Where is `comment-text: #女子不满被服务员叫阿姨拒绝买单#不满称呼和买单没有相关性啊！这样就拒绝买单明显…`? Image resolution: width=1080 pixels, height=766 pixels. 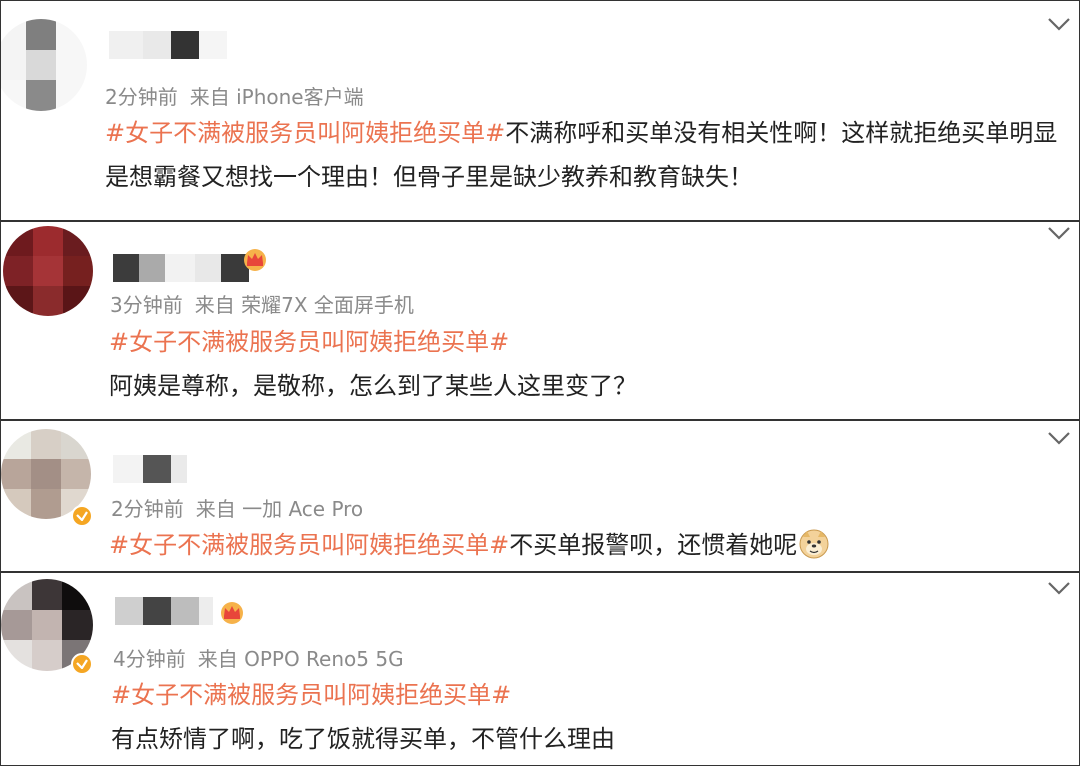 comment-text: #女子不满被服务员叫阿姨拒绝买单#不满称呼和买单没有相关性啊！这样就拒绝买单明显… is located at coordinates (586, 155).